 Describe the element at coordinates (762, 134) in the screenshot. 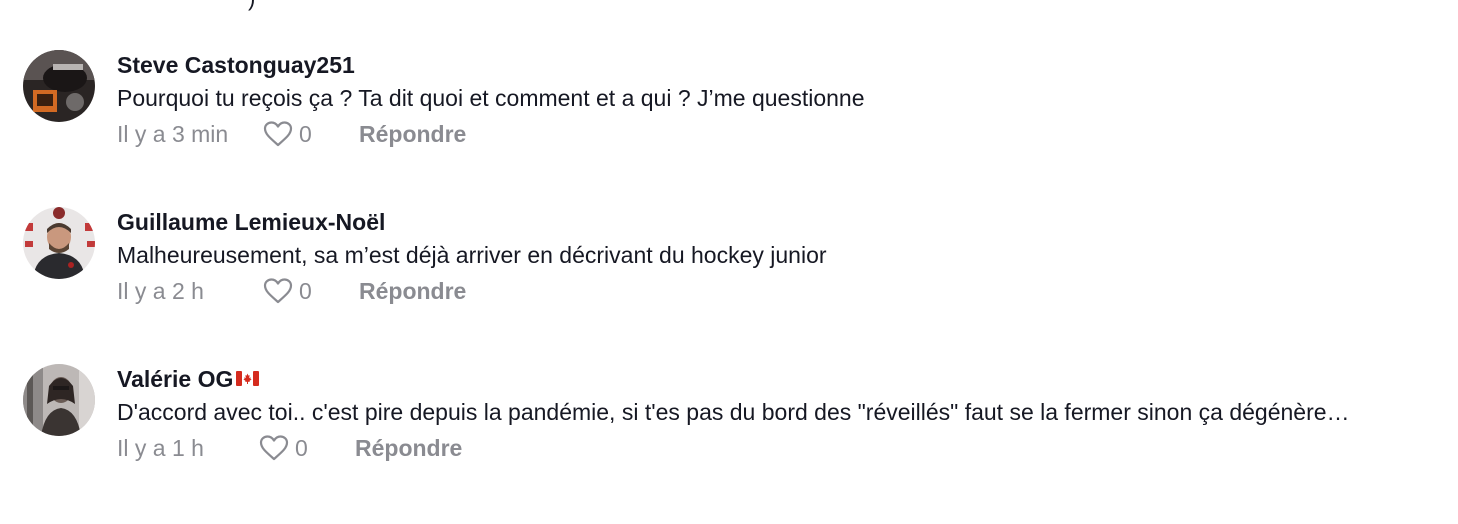

I see `comment-meta: Il y a 3 min 0 Répondre` at that location.